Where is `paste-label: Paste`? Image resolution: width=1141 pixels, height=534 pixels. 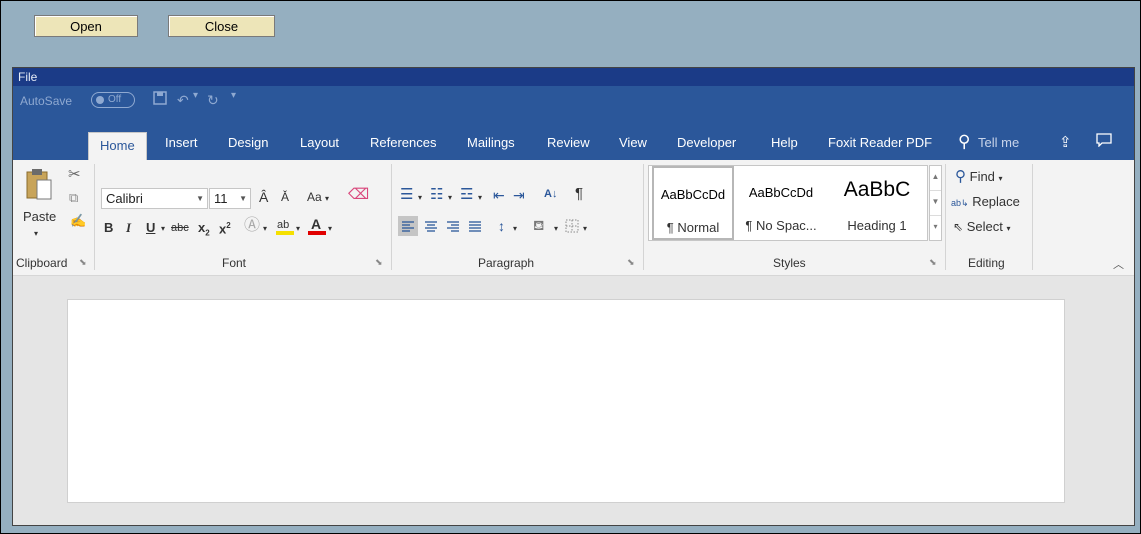 paste-label: Paste is located at coordinates (39, 217).